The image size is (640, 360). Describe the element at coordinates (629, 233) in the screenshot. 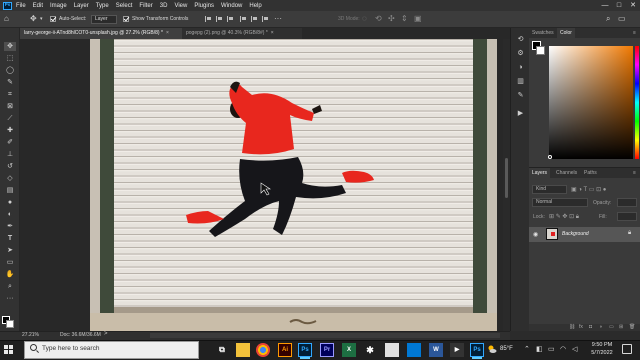

I see `lock-icon: 🔒︎` at that location.